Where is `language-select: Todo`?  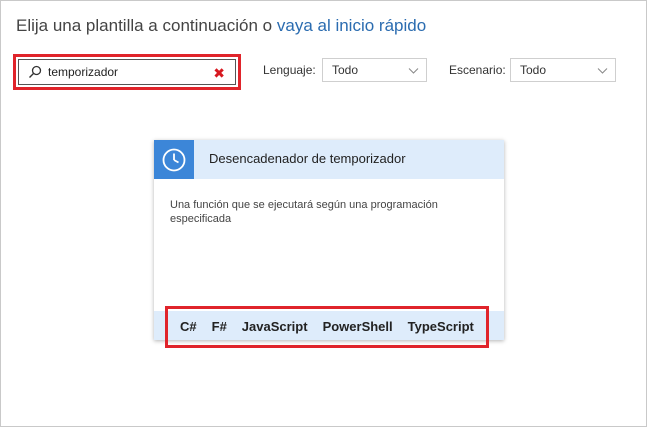
language-select: Todo is located at coordinates (374, 70).